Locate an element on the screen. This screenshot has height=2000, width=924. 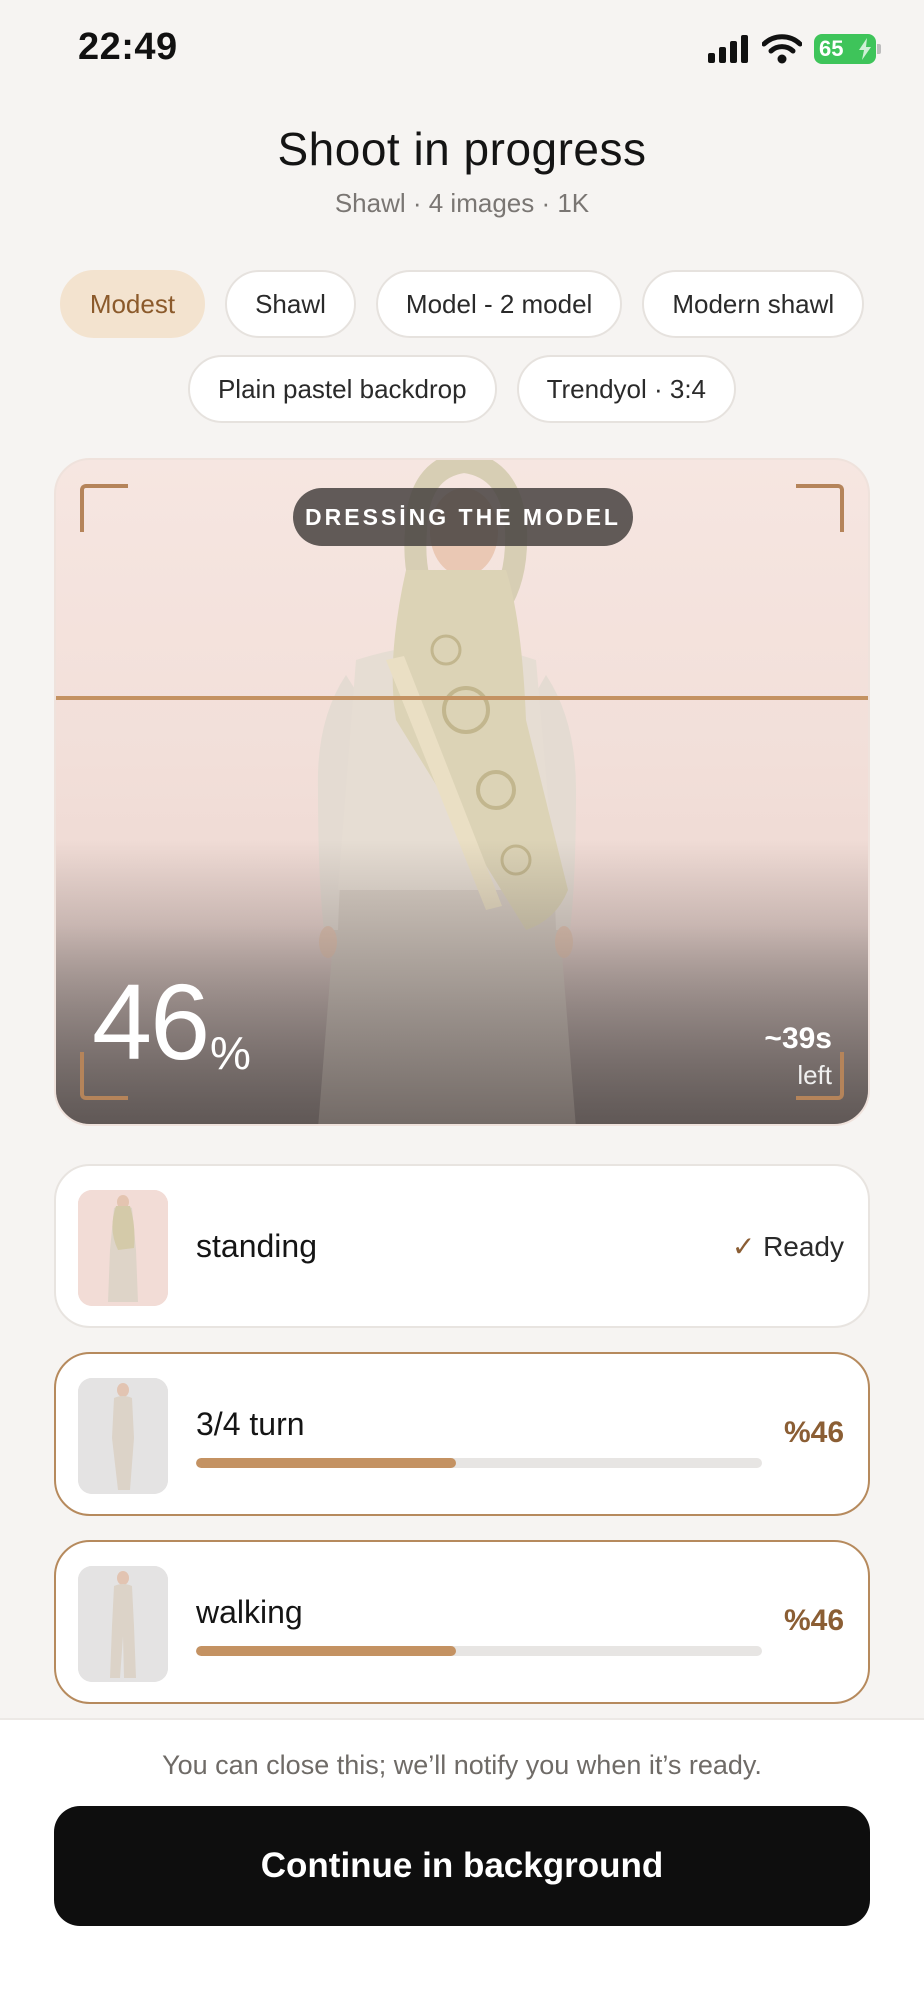
checkmark-icon: ✓ is located at coordinates (747, 1246).